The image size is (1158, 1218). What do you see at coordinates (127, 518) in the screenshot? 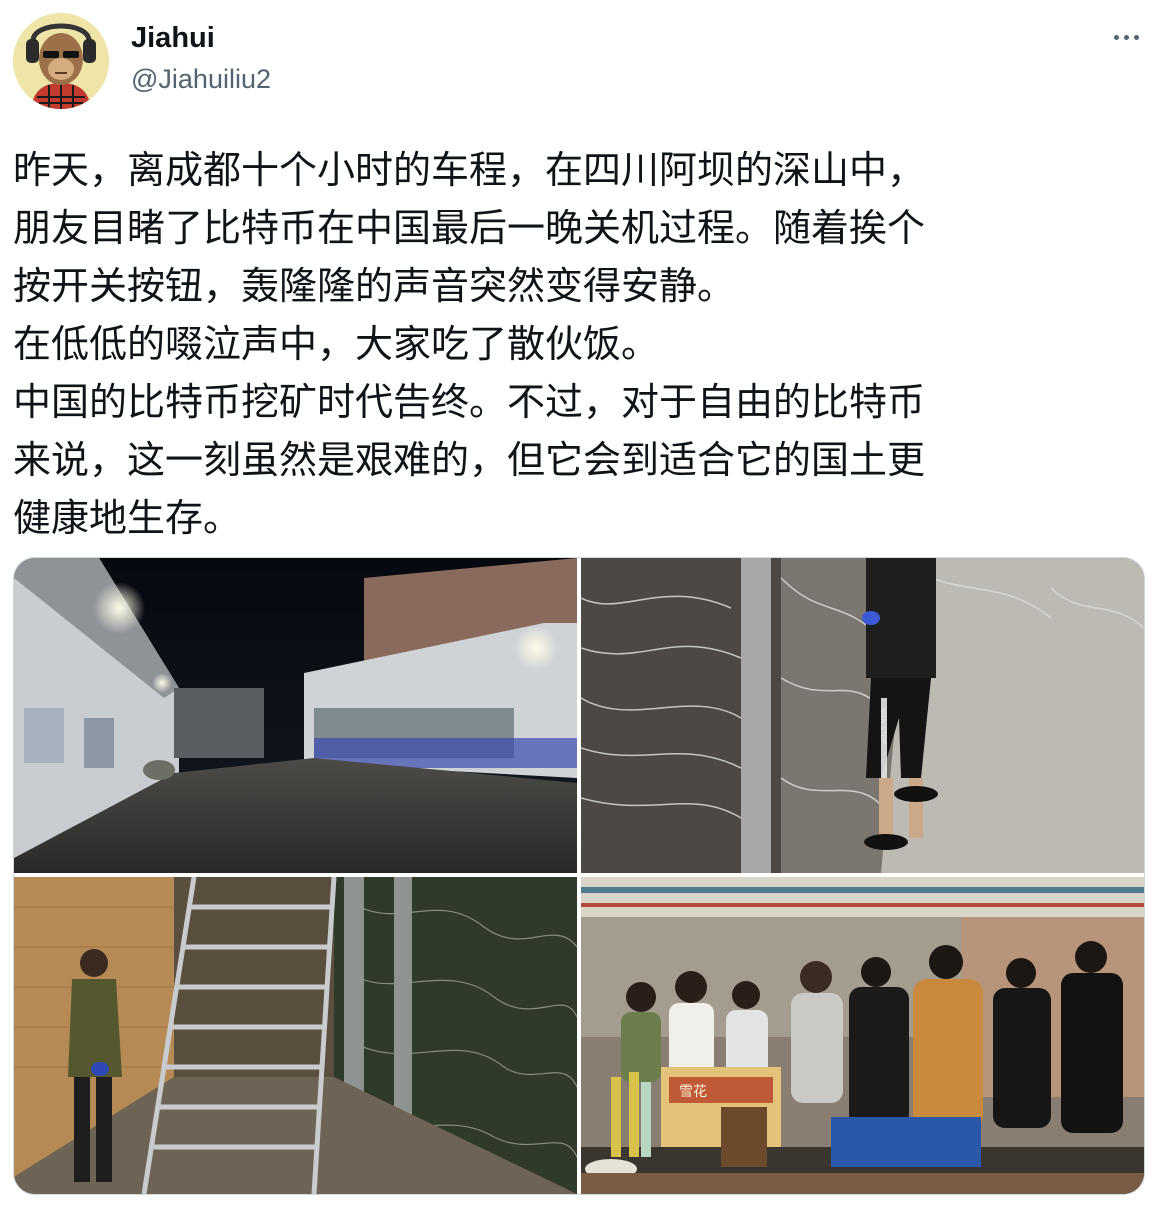
I see `tweet-text-line: 健康地生存。` at bounding box center [127, 518].